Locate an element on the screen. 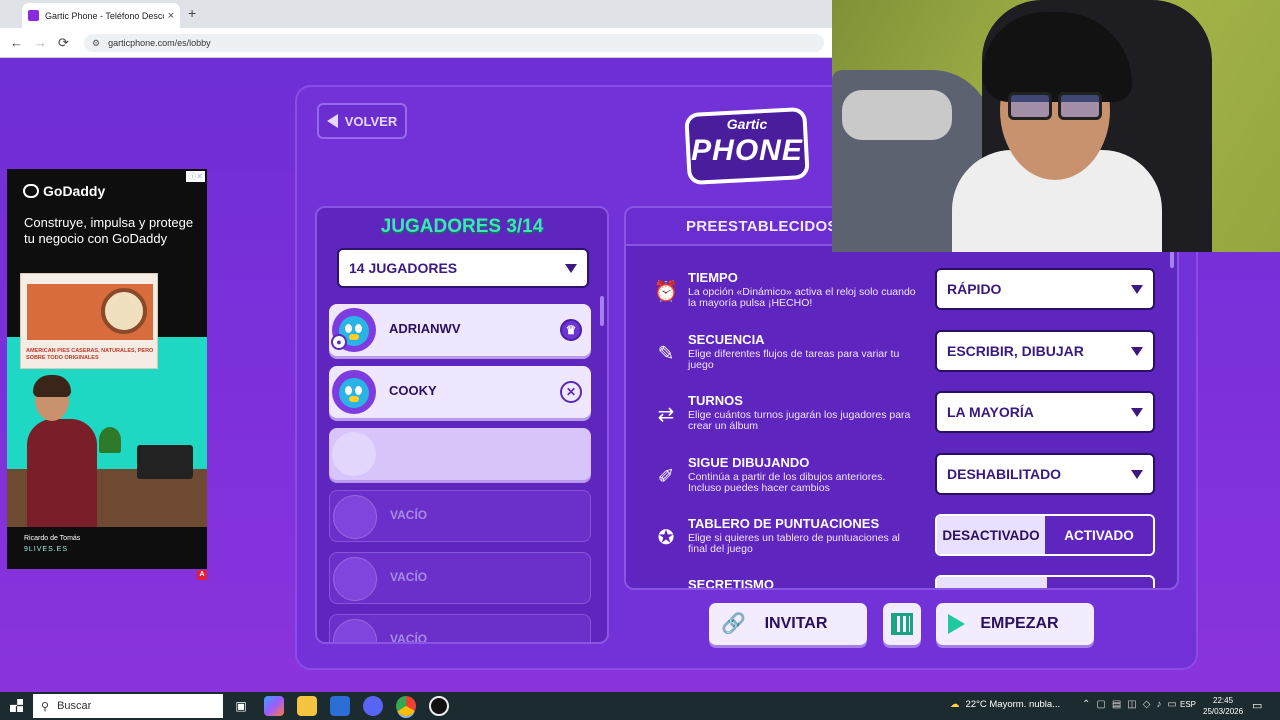 The image size is (1280, 720). clock-date: 25/03/2026 is located at coordinates (1223, 711).